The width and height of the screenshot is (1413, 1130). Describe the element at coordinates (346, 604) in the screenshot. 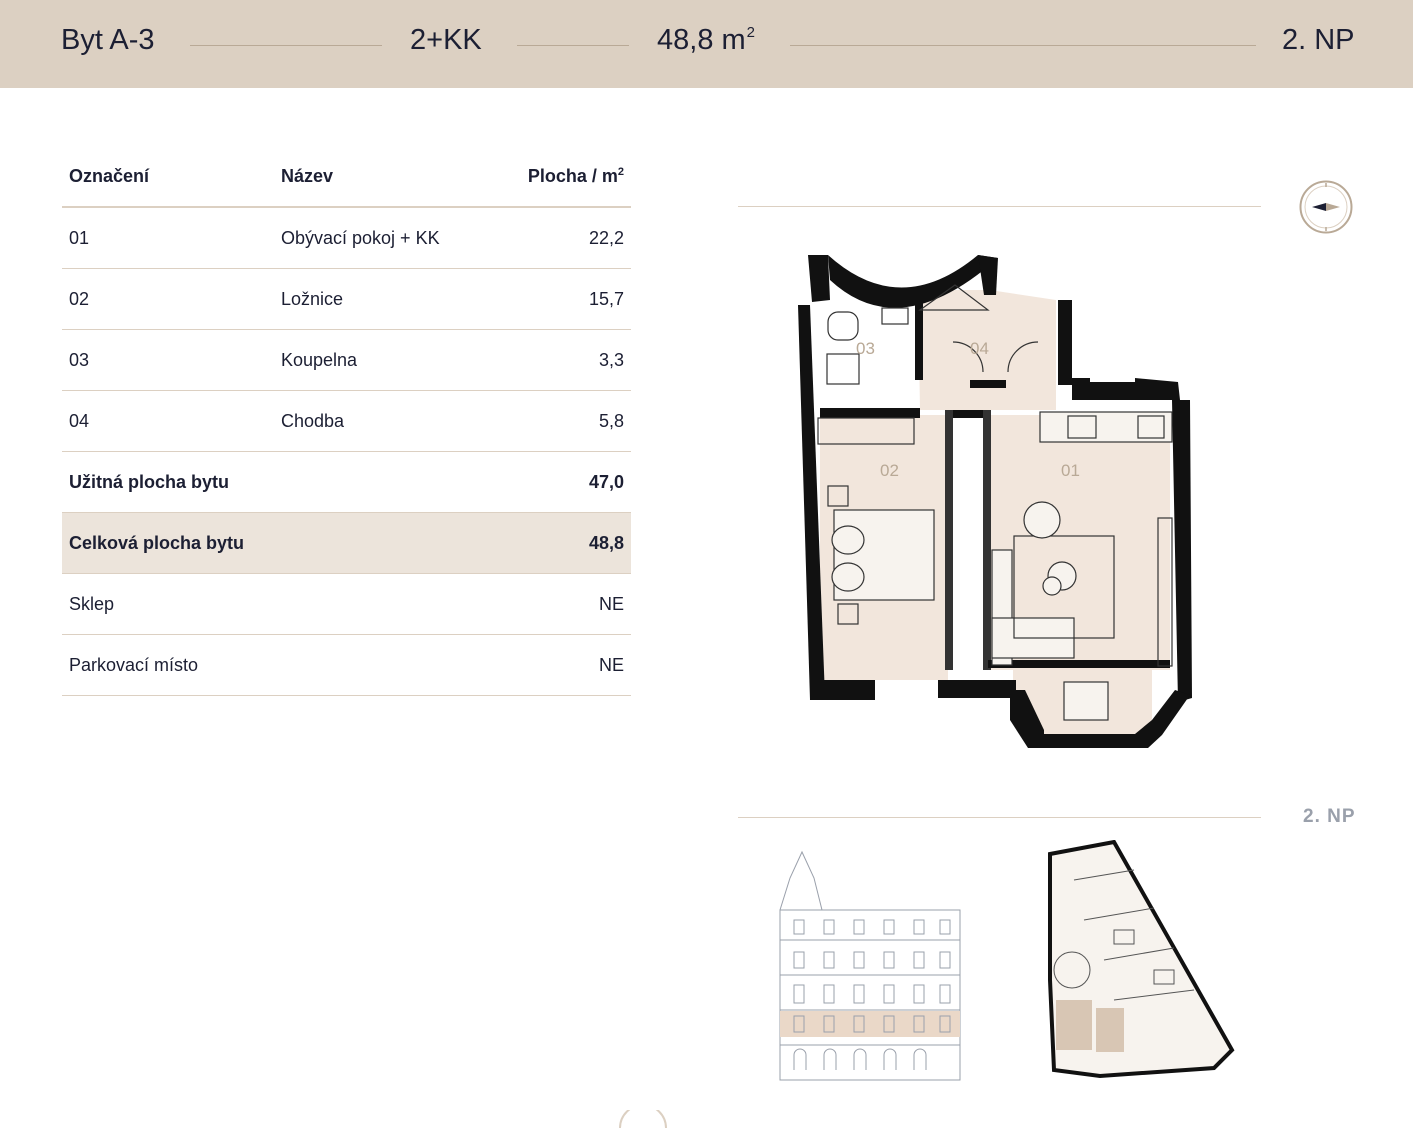

I see `cellar-row: Sklep NE` at that location.